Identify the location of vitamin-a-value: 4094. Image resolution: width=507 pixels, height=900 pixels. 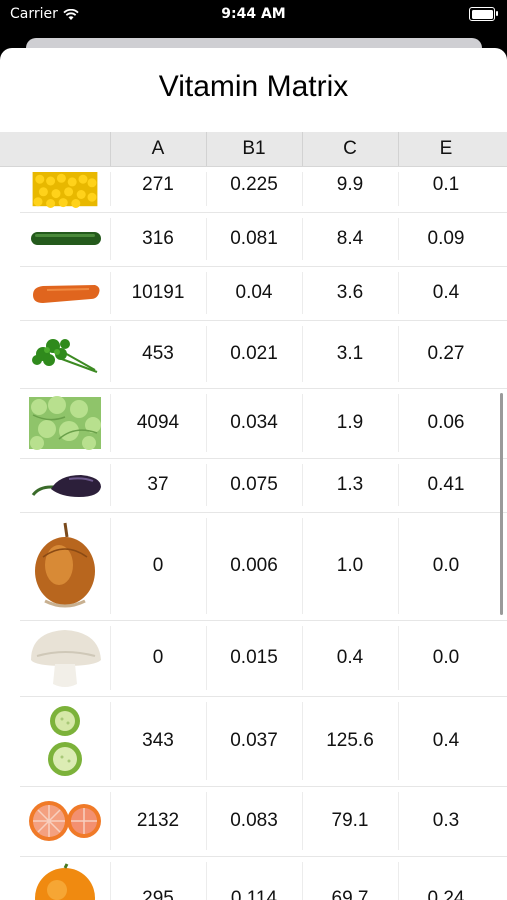
(158, 422).